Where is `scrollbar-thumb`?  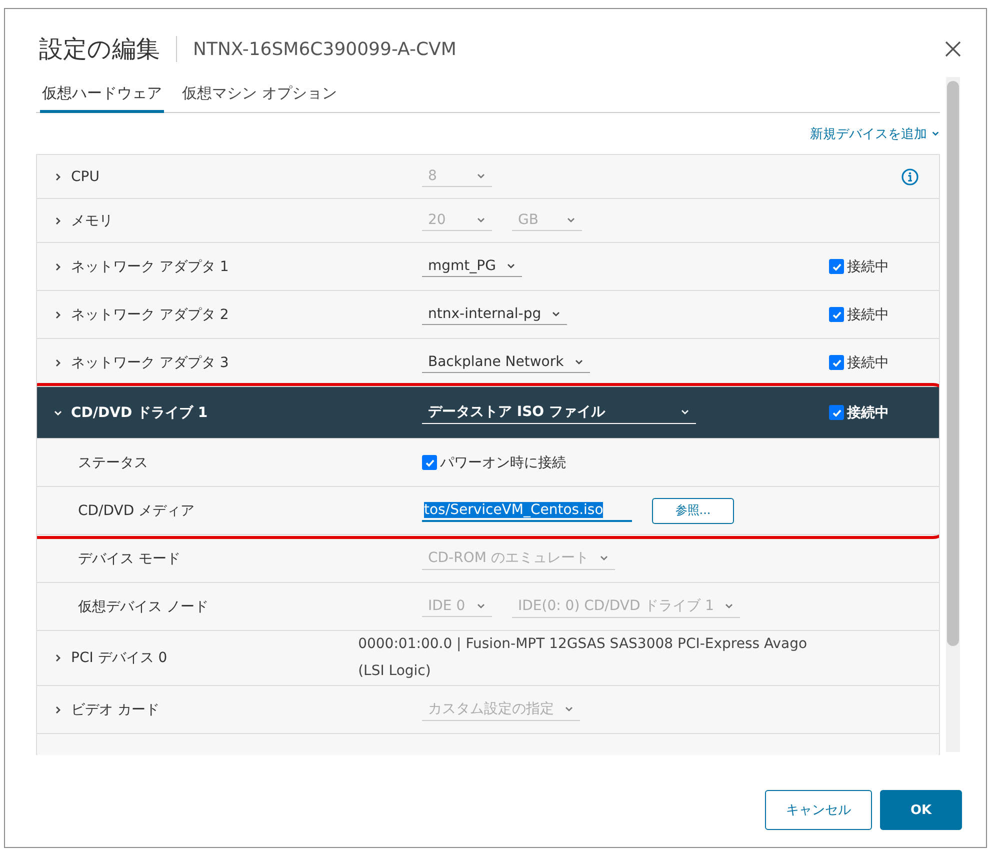 scrollbar-thumb is located at coordinates (953, 363).